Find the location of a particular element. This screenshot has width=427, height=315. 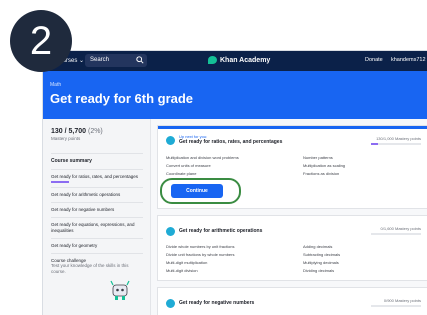

user-menu: khandems712 is located at coordinates (408, 60).